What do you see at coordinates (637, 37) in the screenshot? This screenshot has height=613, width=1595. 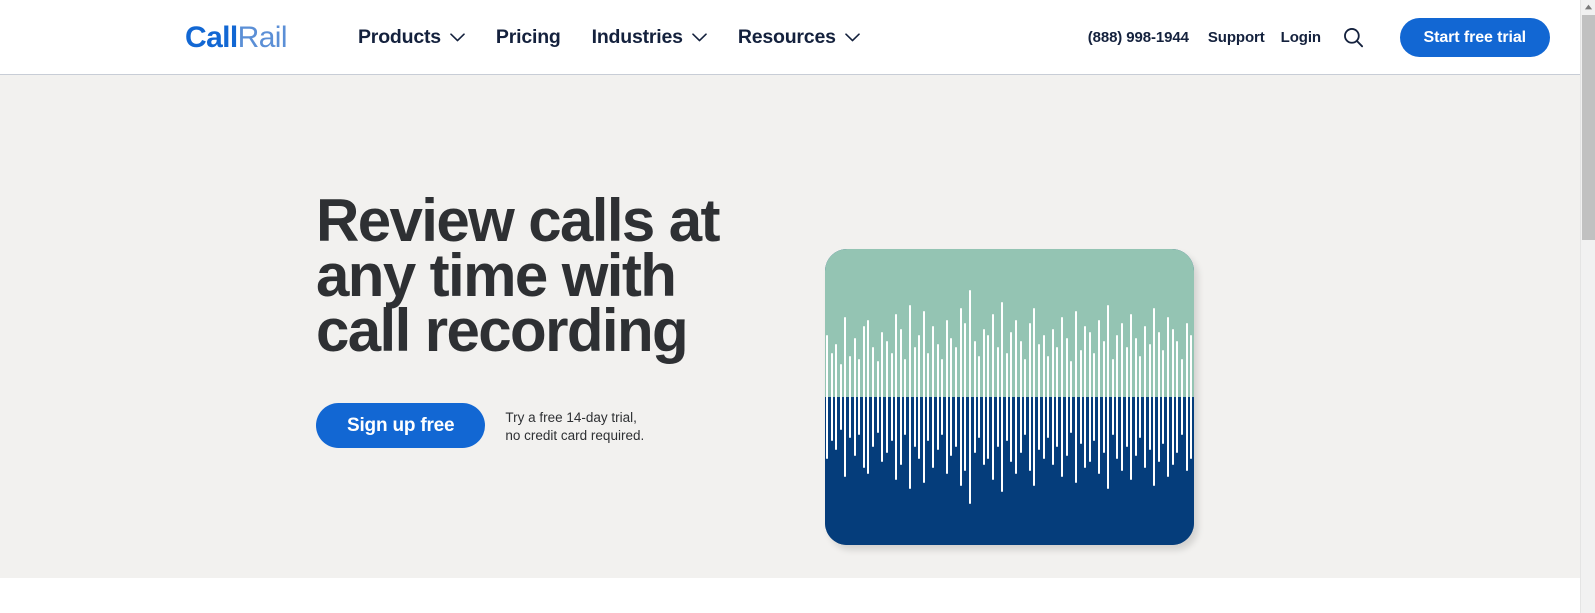 I see `nav-item-industries-label: Industries` at bounding box center [637, 37].